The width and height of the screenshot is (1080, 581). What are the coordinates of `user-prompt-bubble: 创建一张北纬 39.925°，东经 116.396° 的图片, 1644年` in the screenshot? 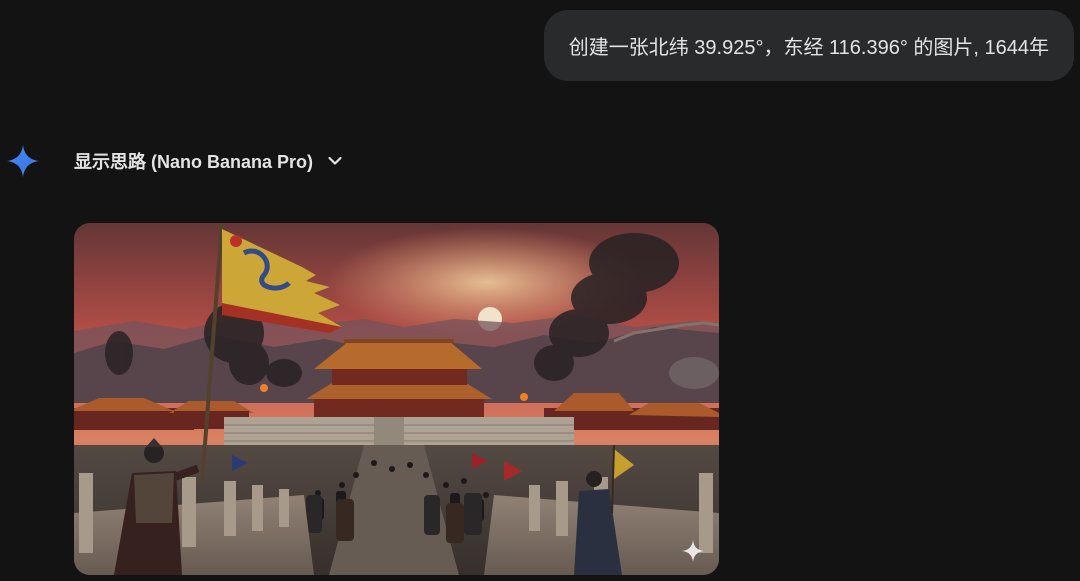 It's located at (808, 45).